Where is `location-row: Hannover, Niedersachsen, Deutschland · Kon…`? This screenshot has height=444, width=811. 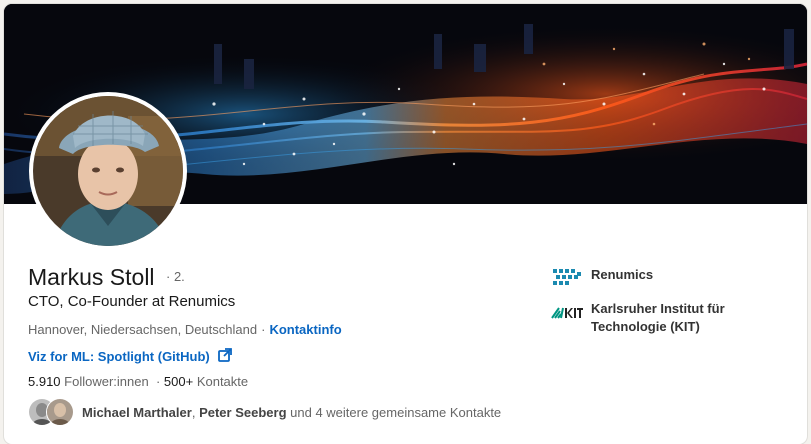
location-row: Hannover, Niedersachsen, Deutschland · Kon… is located at coordinates (185, 329).